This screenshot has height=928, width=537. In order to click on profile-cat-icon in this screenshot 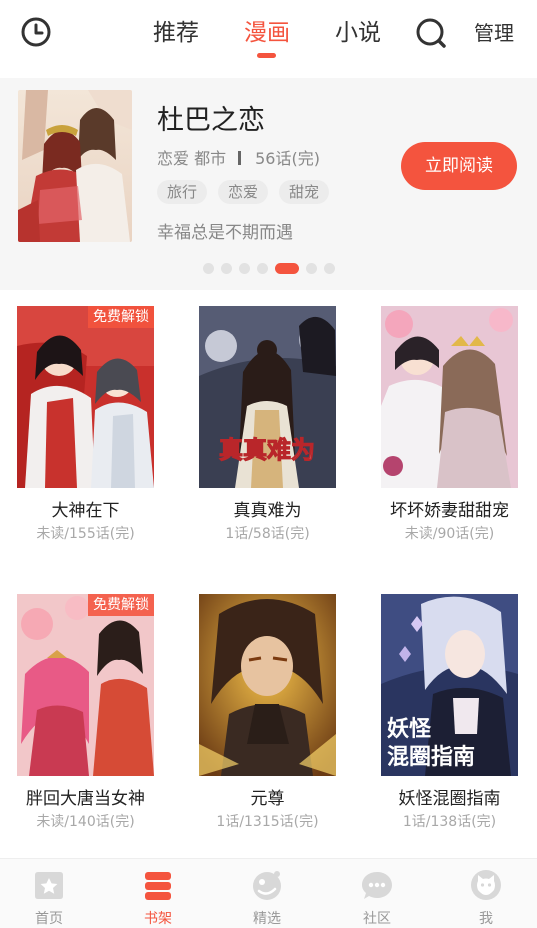, I will do `click(486, 885)`.